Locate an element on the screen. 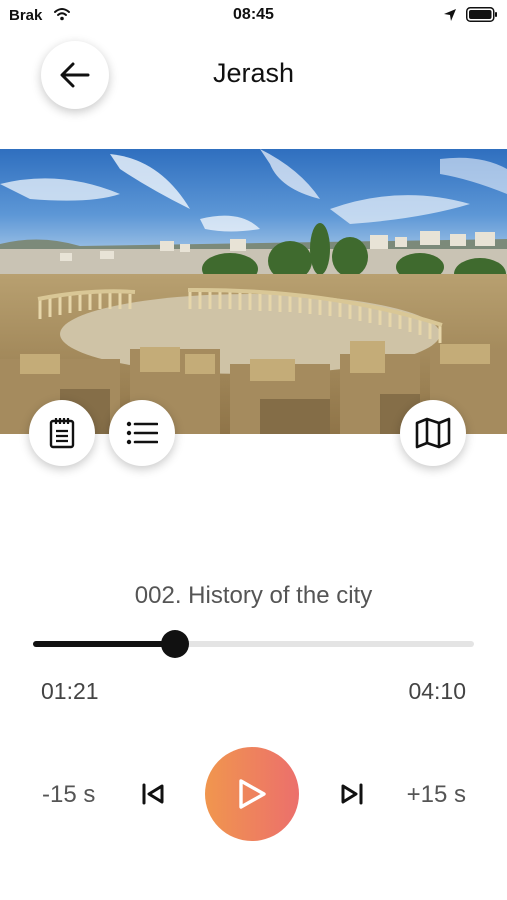 The height and width of the screenshot is (900, 507). progress-fill is located at coordinates (104, 644).